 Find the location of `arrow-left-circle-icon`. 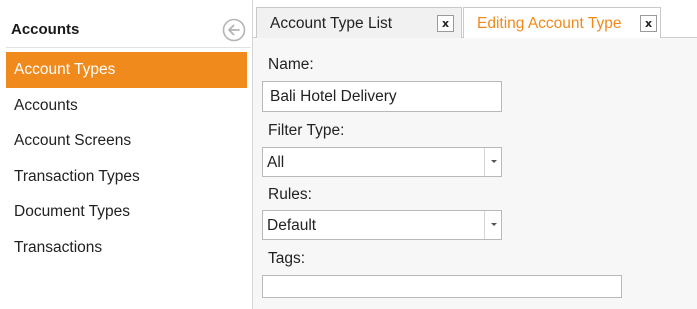

arrow-left-circle-icon is located at coordinates (234, 30).